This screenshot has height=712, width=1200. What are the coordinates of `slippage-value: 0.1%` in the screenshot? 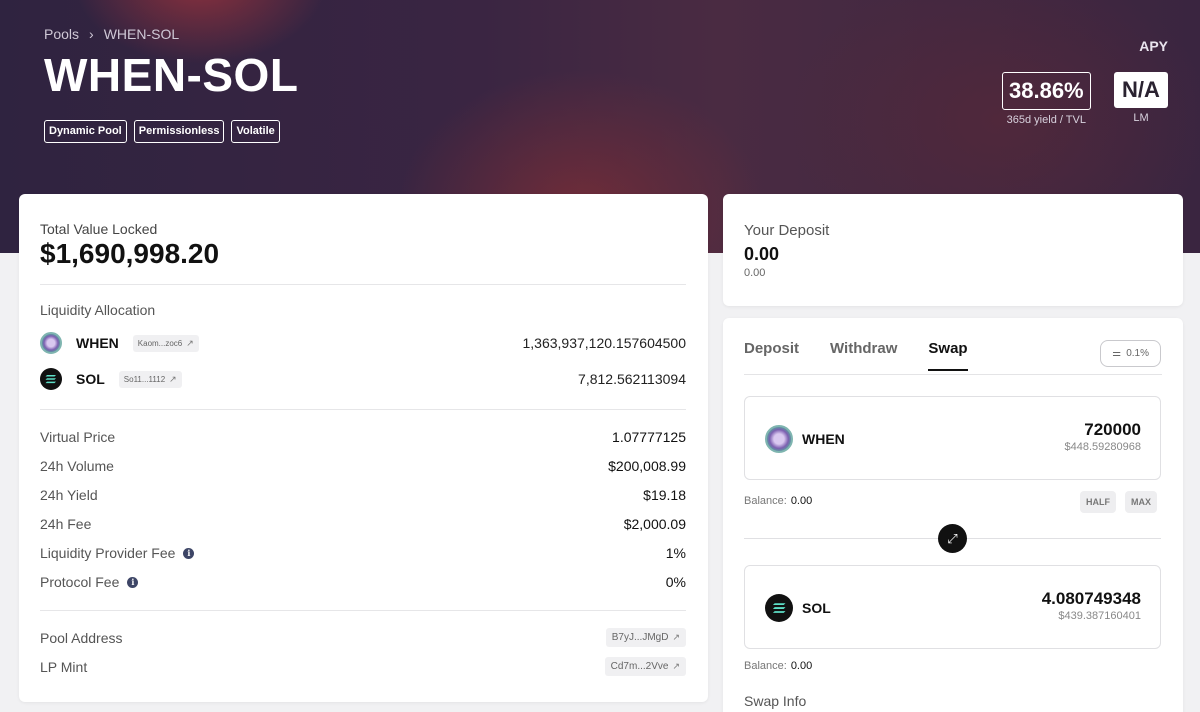 It's located at (1137, 353).